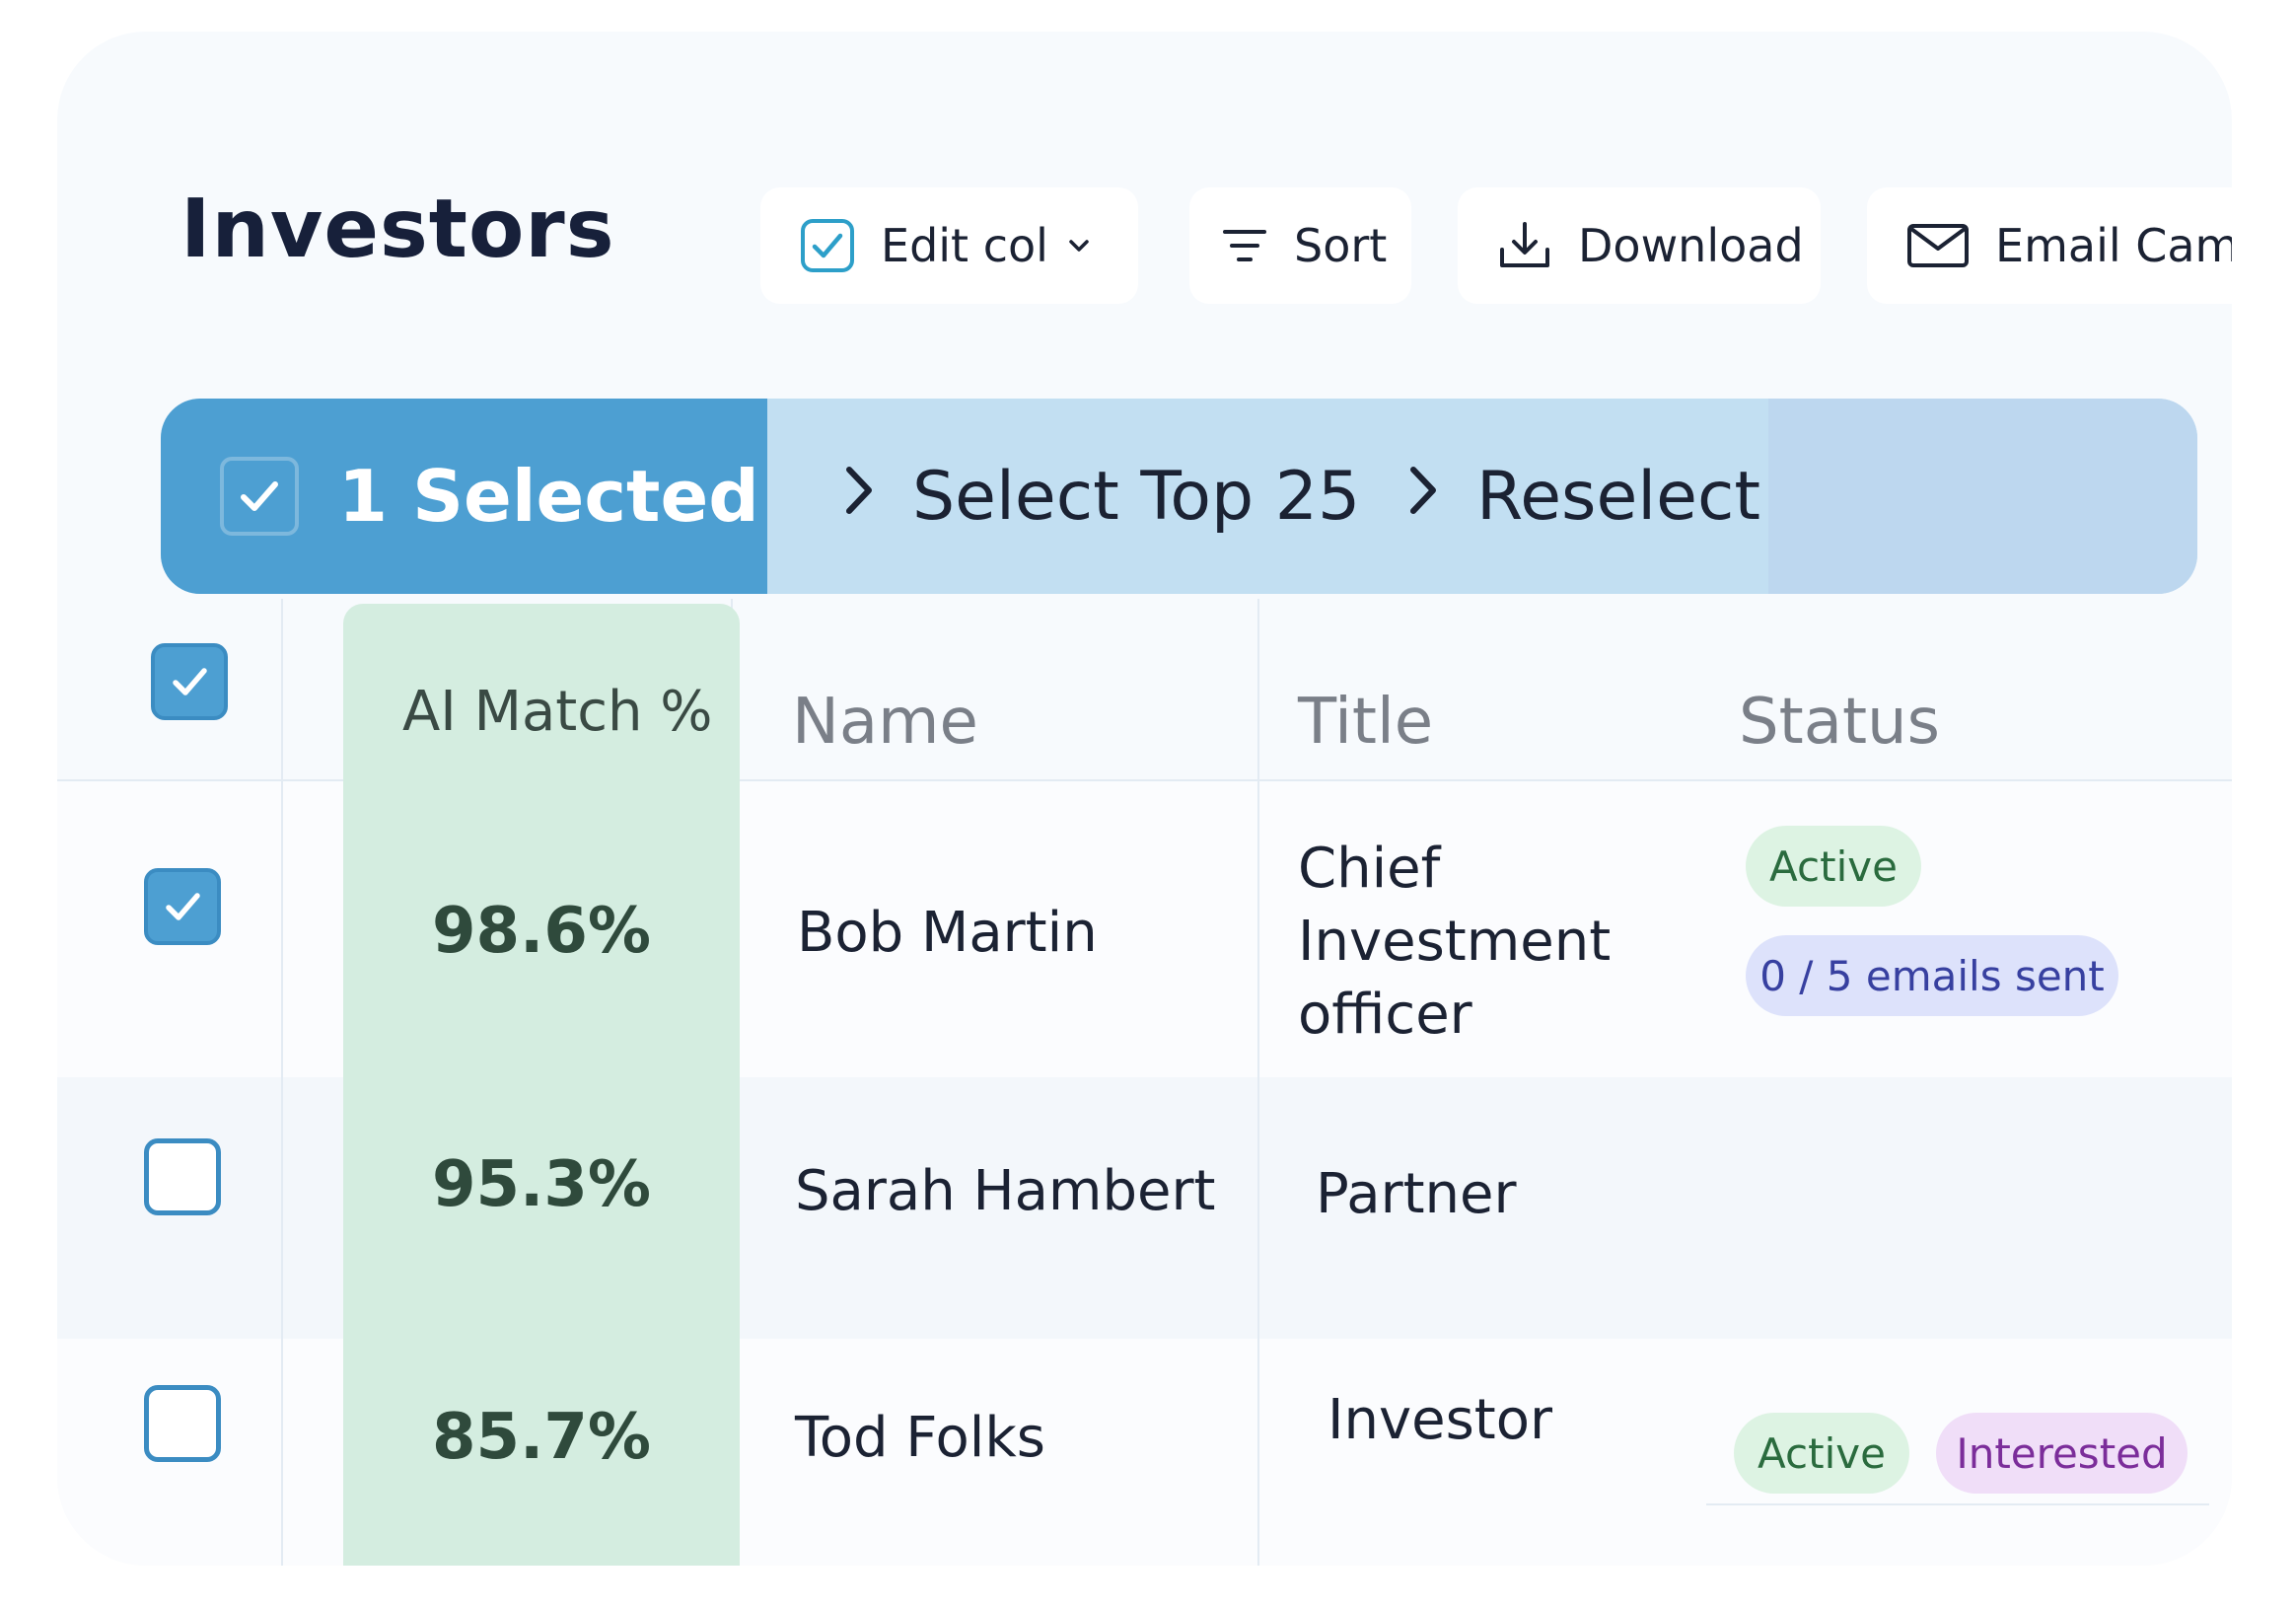 The image size is (2296, 1609). I want to click on selected-count-panel: 1 Selected, so click(464, 497).